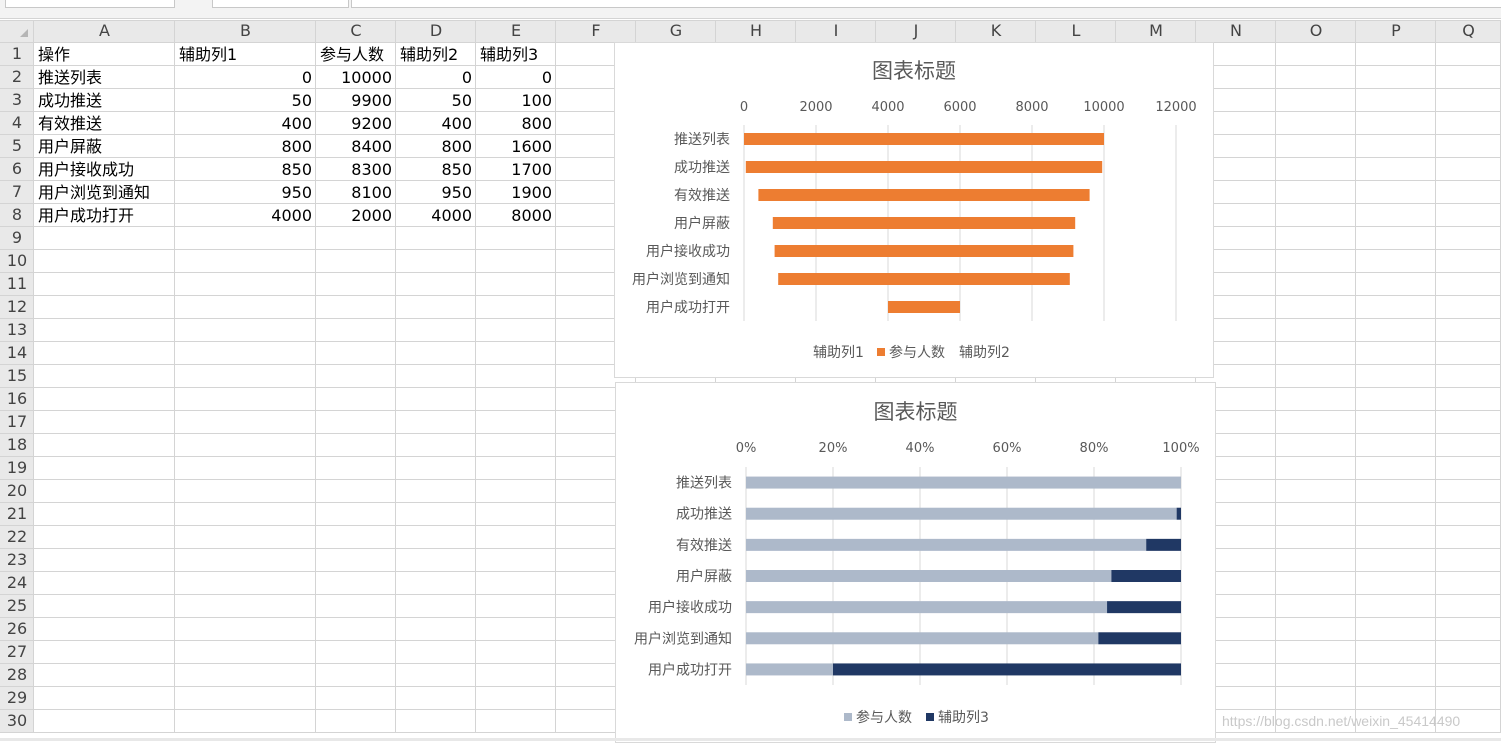 The width and height of the screenshot is (1501, 743). What do you see at coordinates (17, 99) in the screenshot?
I see `row-header-3: 3` at bounding box center [17, 99].